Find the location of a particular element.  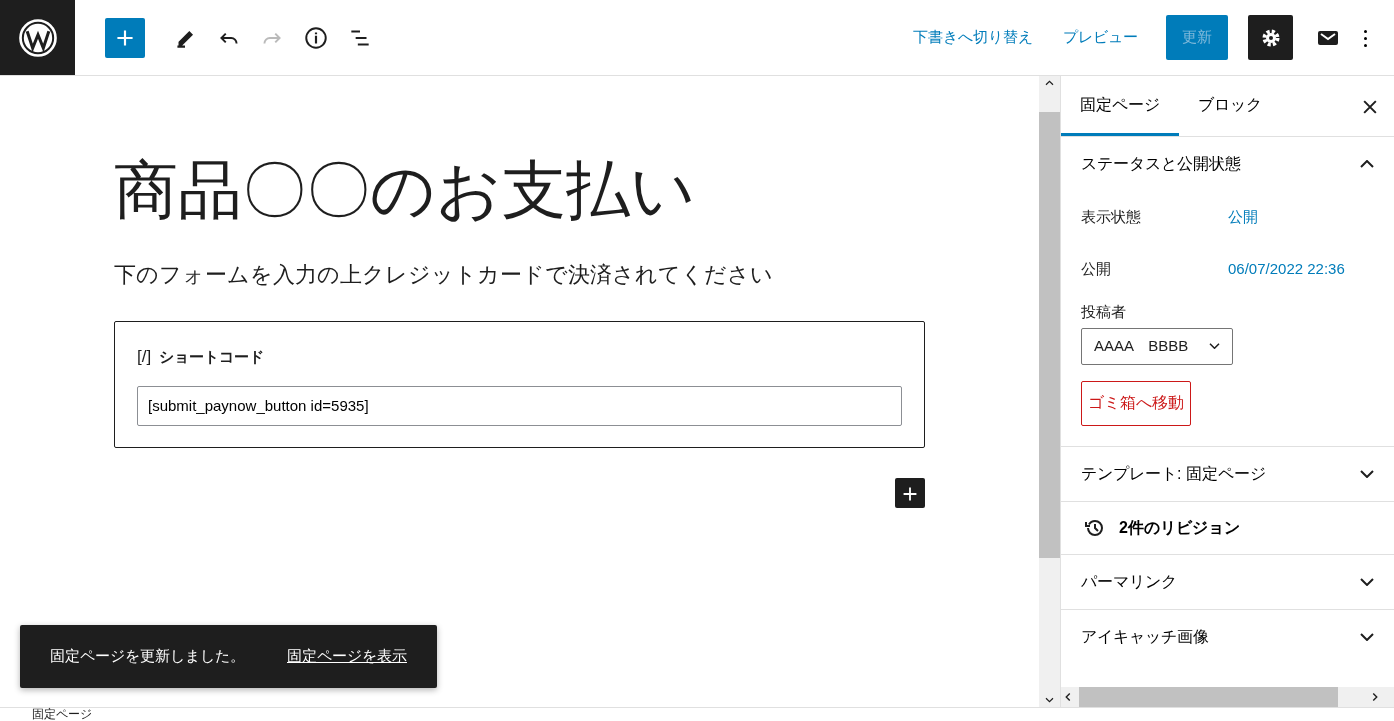

sidebar-tab: 固定ページ is located at coordinates (1120, 106).